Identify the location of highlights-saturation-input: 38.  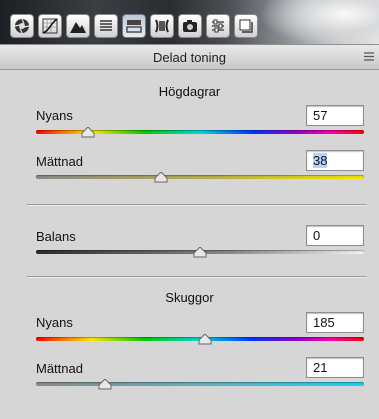
(335, 160).